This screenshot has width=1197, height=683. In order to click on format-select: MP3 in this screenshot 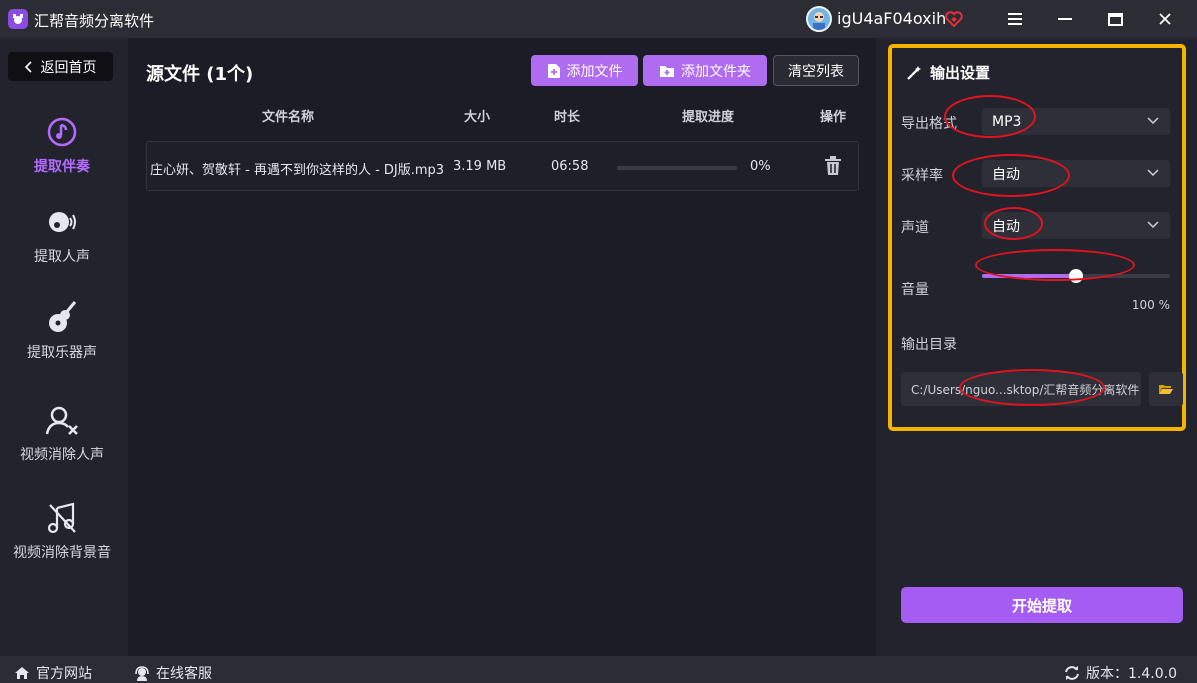, I will do `click(1076, 121)`.